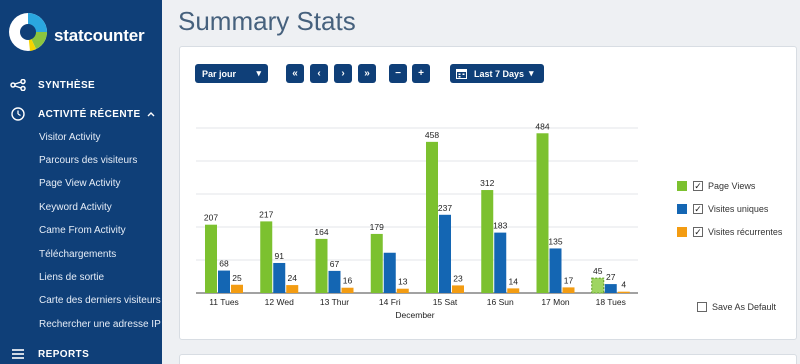  I want to click on last-period-button: », so click(367, 73).